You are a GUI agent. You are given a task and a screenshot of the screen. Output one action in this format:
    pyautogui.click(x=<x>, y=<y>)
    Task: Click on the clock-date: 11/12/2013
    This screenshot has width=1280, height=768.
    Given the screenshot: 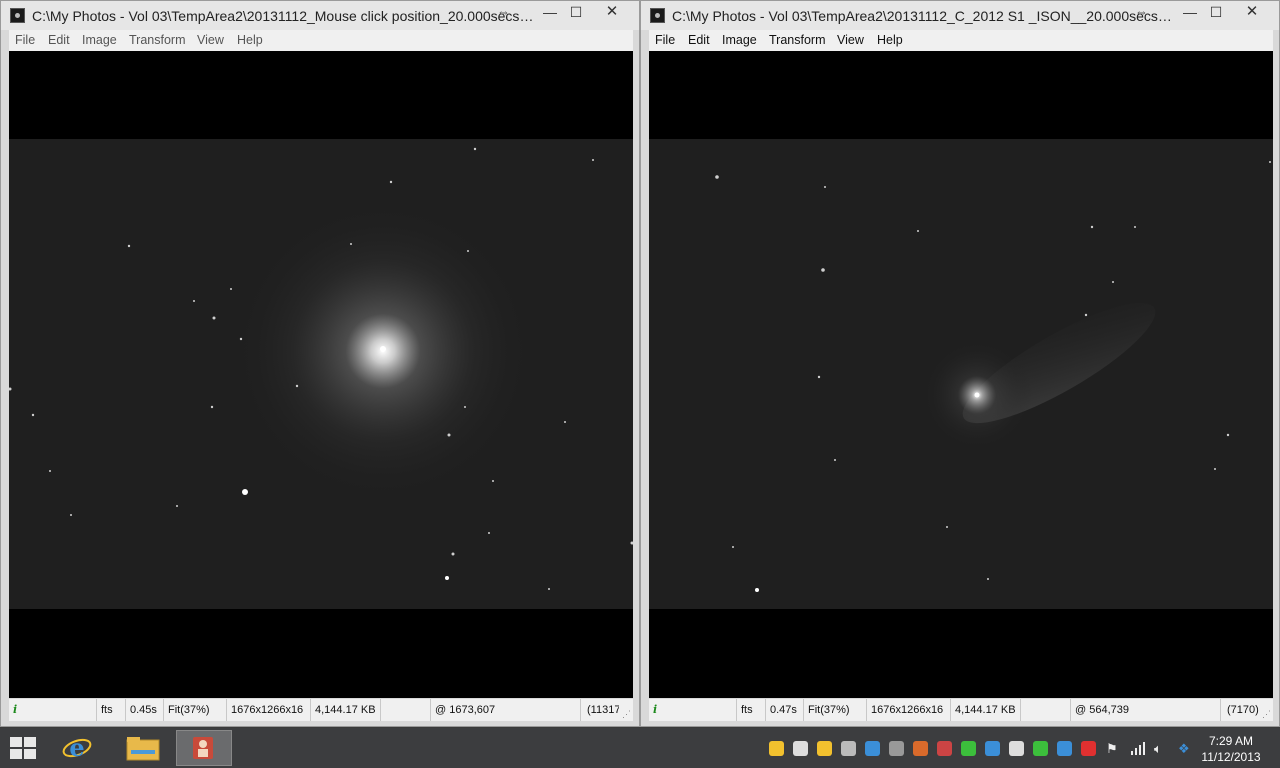 What is the action you would take?
    pyautogui.click(x=1231, y=757)
    